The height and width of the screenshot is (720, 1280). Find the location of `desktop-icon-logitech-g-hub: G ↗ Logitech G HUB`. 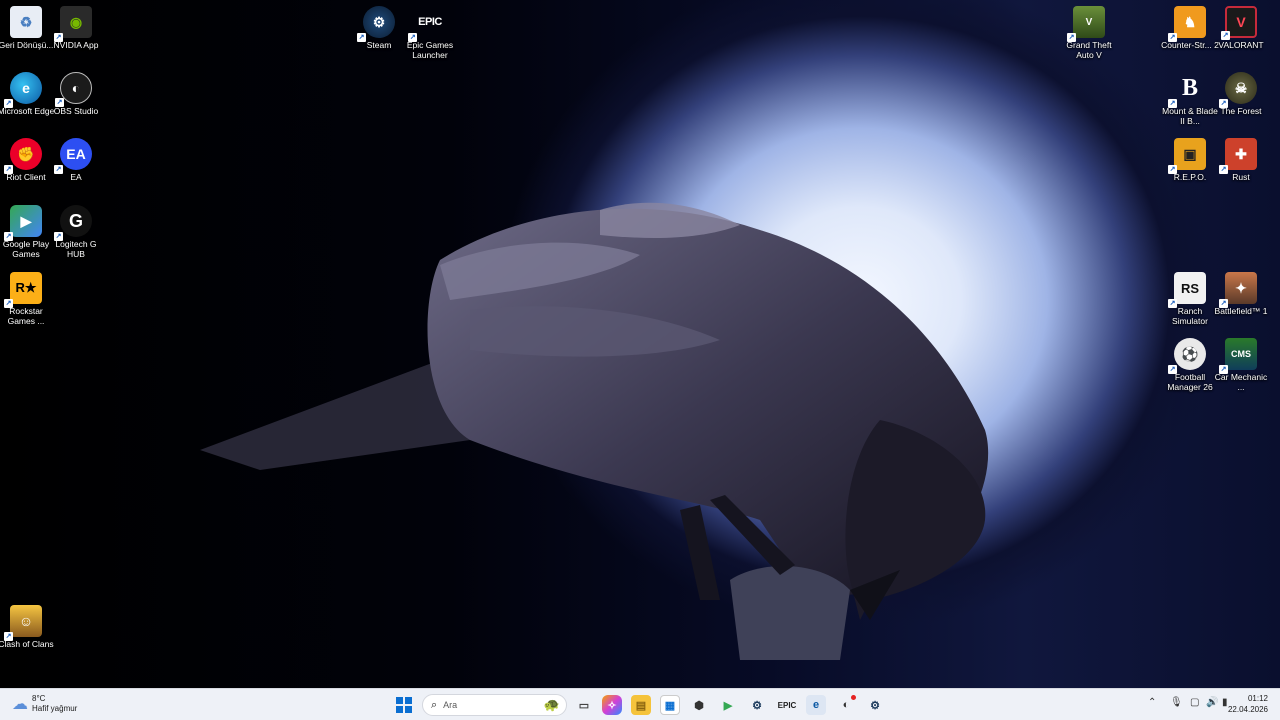

desktop-icon-logitech-g-hub: G ↗ Logitech G HUB is located at coordinates (76, 232).